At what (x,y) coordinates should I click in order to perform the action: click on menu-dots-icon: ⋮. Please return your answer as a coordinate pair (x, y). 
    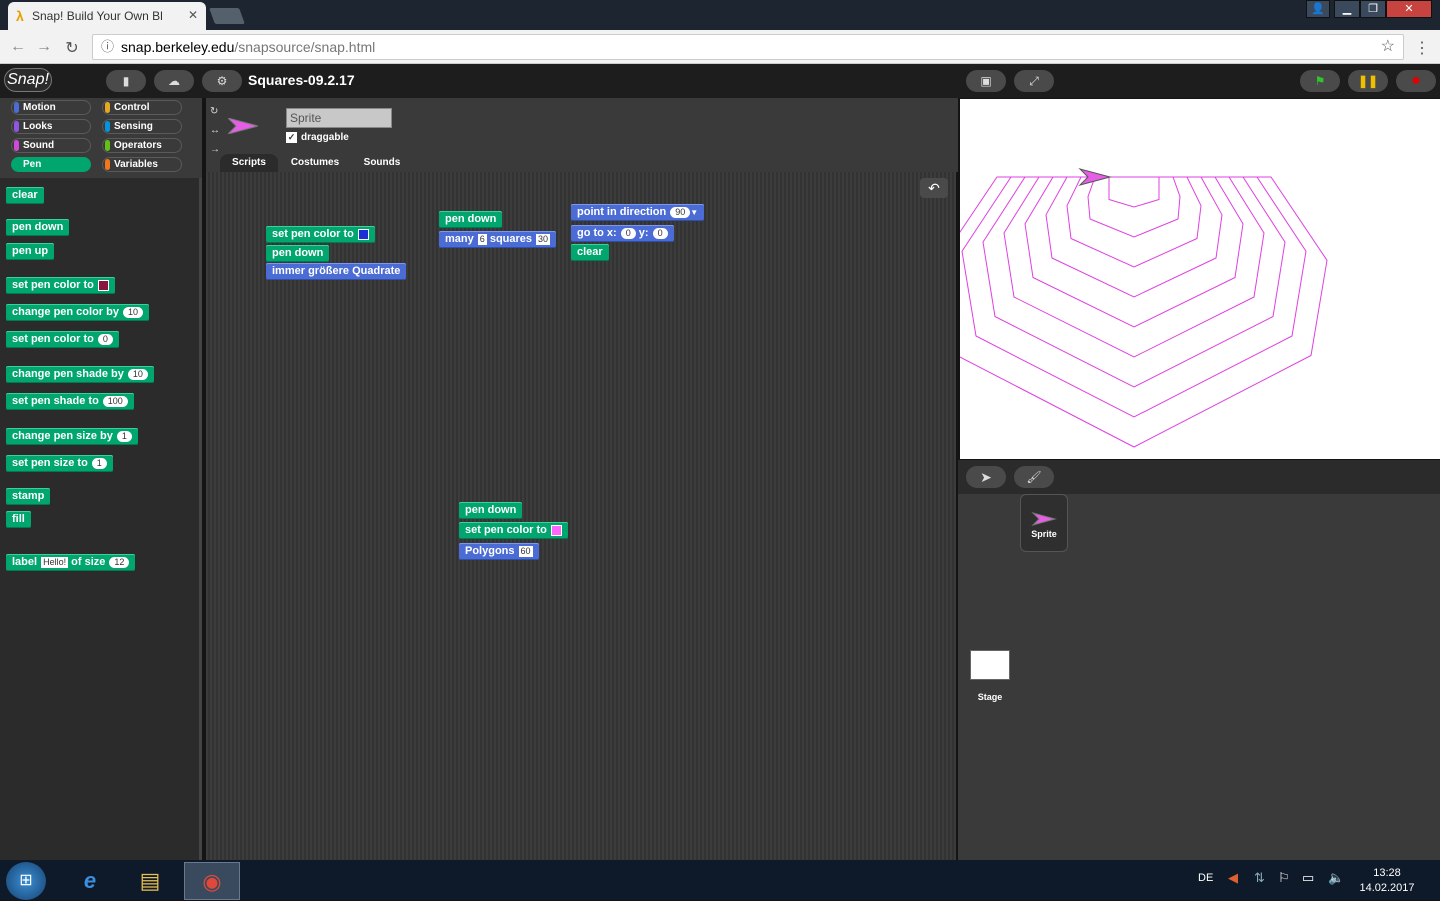
    Looking at the image, I should click on (1422, 48).